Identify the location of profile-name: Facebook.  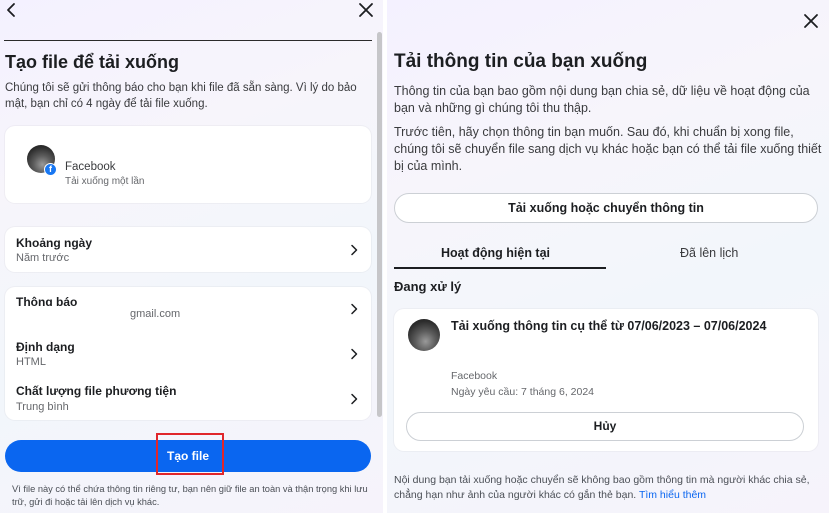
(90, 167).